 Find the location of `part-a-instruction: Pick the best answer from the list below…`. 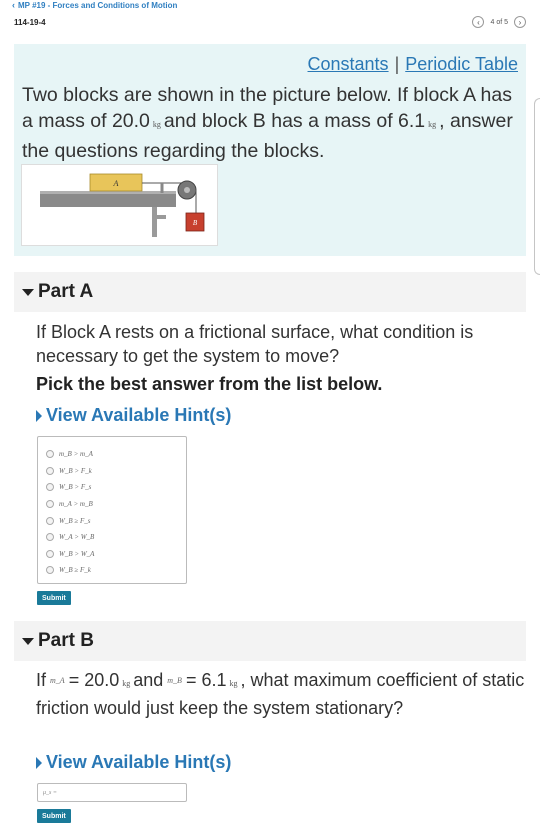

part-a-instruction: Pick the best answer from the list below… is located at coordinates (209, 384).